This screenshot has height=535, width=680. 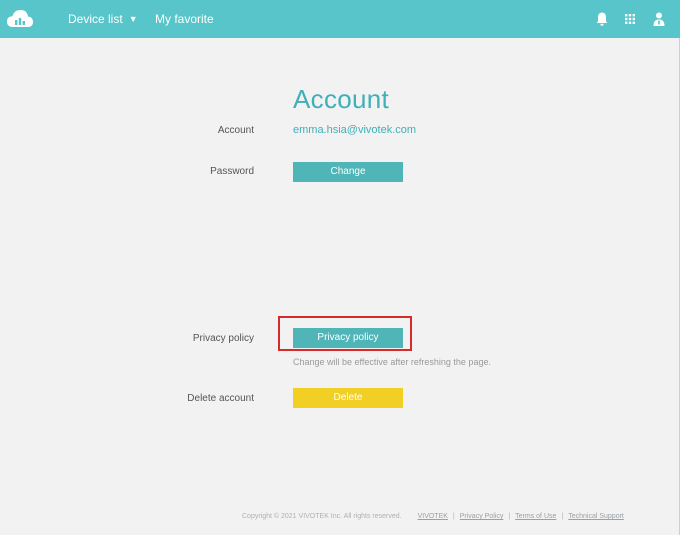 I want to click on delete-account-button: Delete, so click(x=348, y=398).